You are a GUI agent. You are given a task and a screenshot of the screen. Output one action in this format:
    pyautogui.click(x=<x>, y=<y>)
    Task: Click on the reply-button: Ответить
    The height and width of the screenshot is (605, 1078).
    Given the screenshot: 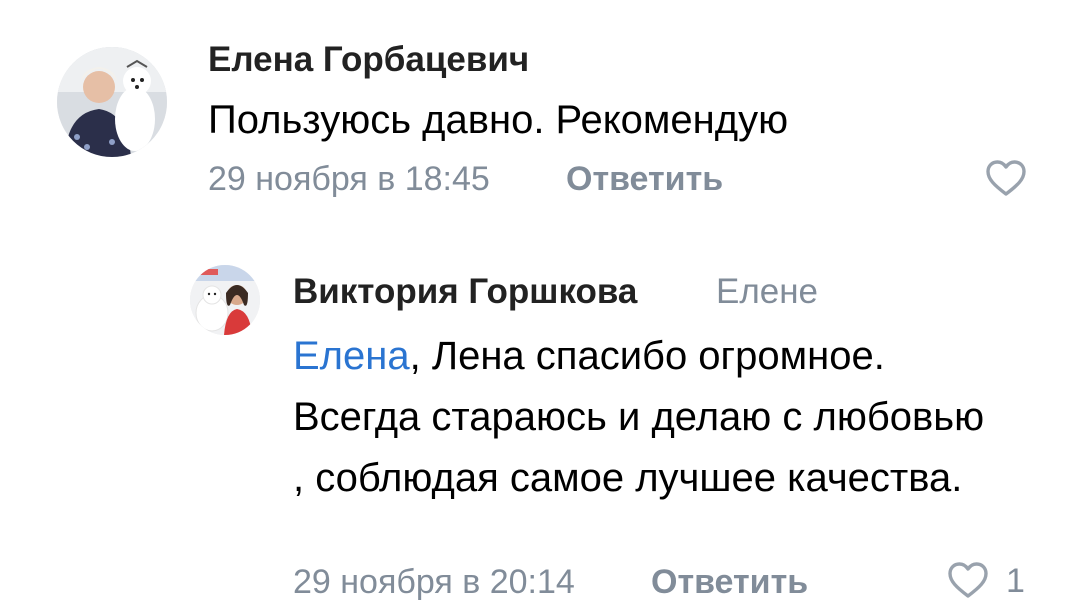 What is the action you would take?
    pyautogui.click(x=729, y=582)
    